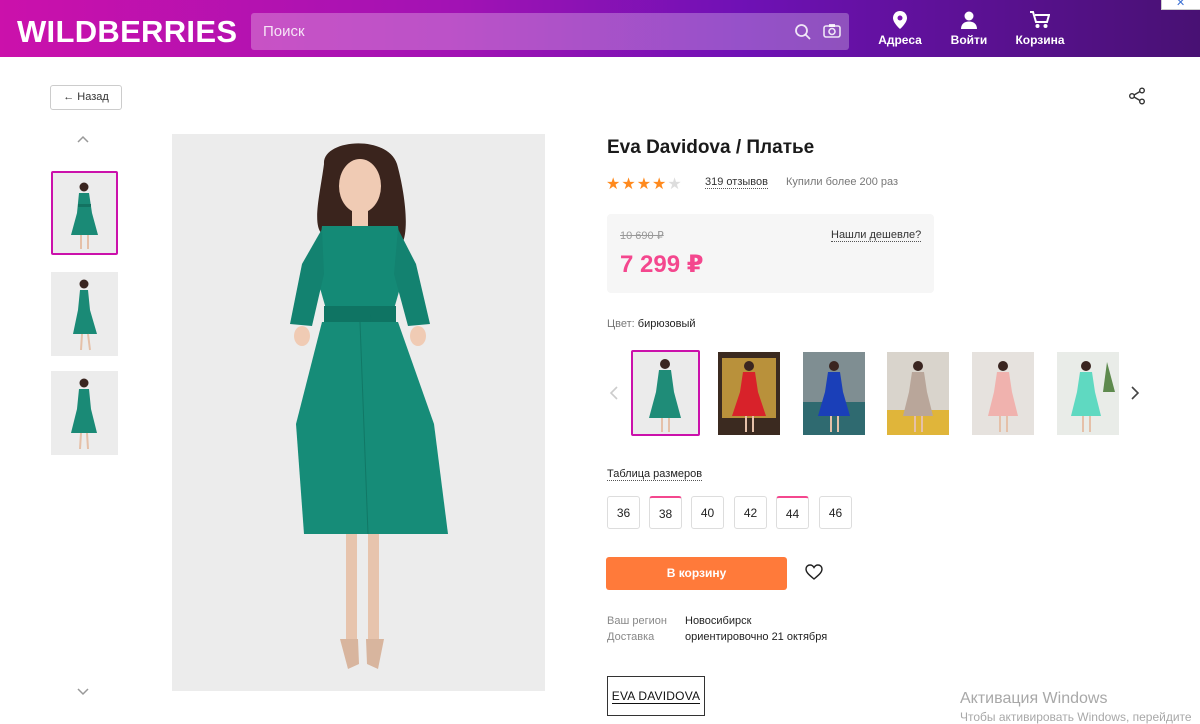 This screenshot has width=1200, height=724. I want to click on color-variant-teal, so click(665, 393).